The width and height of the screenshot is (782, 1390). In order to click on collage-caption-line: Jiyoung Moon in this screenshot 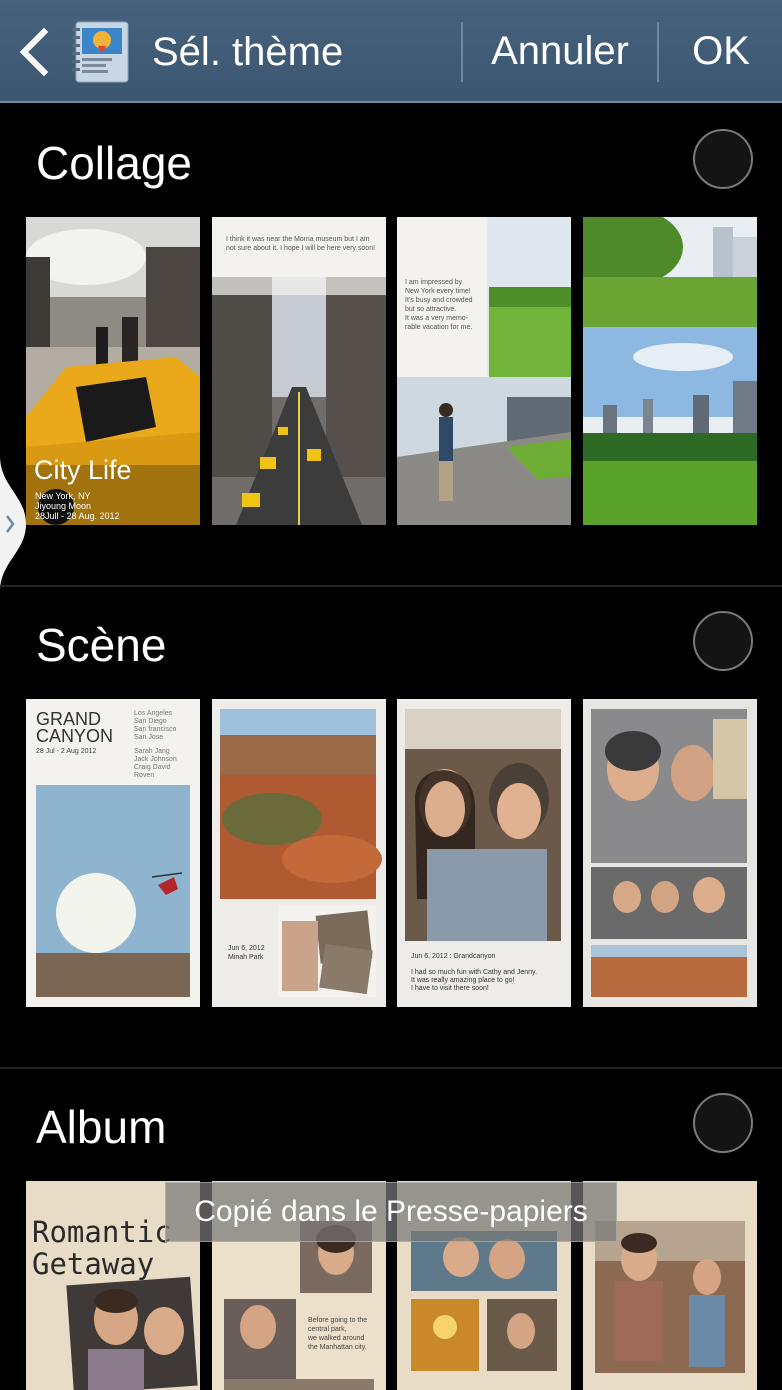, I will do `click(63, 506)`.